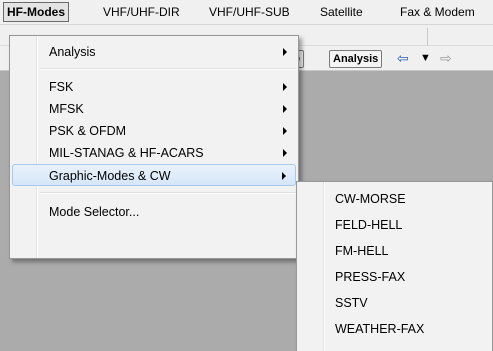  Describe the element at coordinates (249, 12) in the screenshot. I see `menu-vhf-uhf-sub: VHF/UHF-SUB` at that location.